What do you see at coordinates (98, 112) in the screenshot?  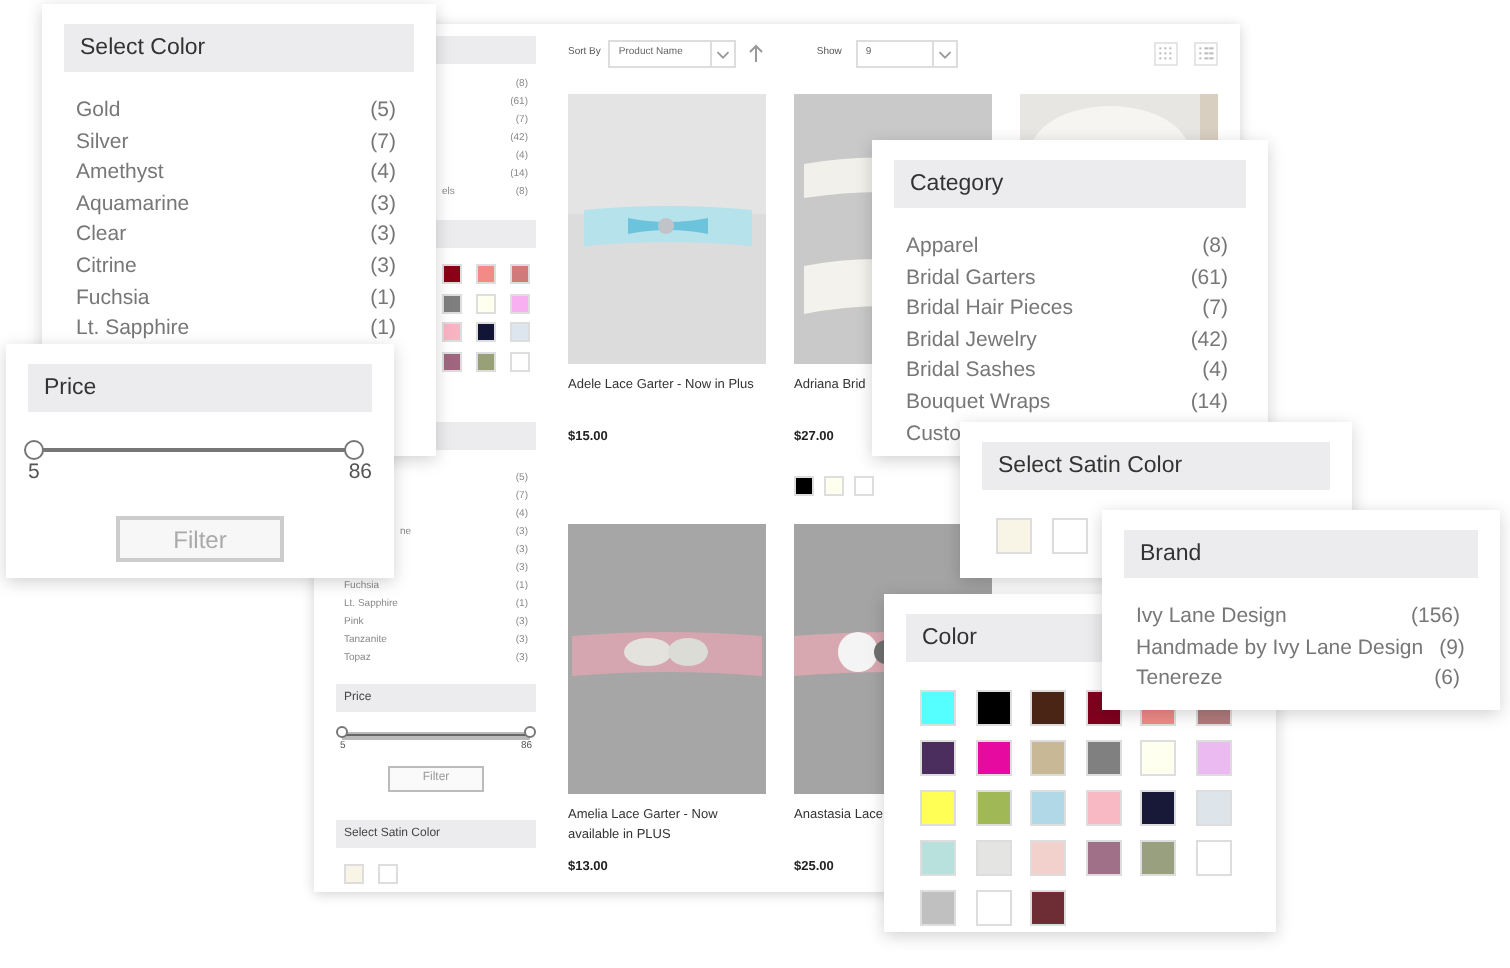 I see `filter-option: Gold` at bounding box center [98, 112].